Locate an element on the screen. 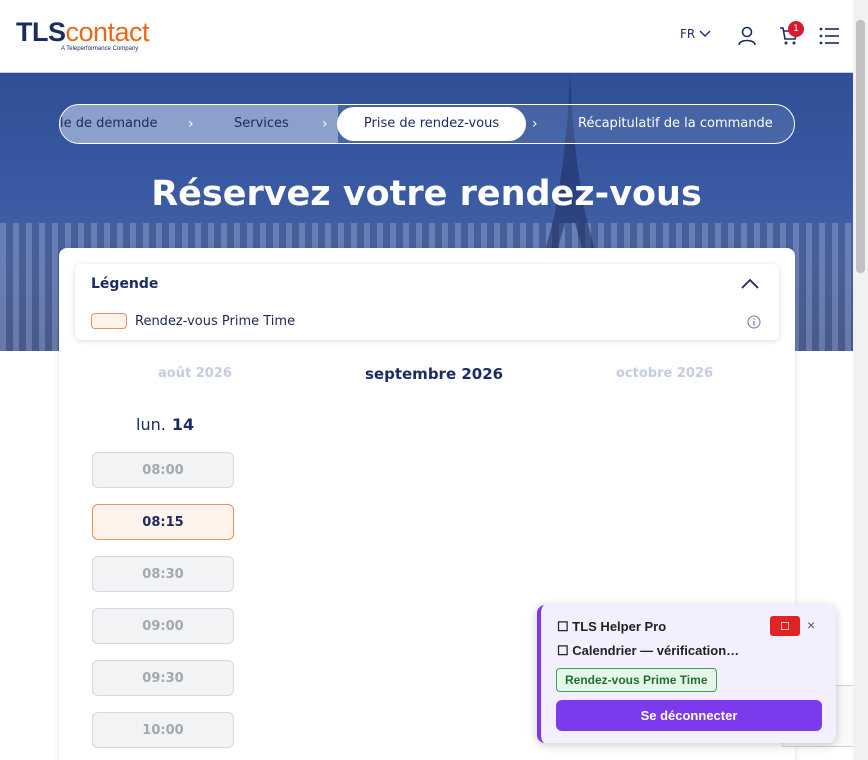  day-number: 14 is located at coordinates (183, 424).